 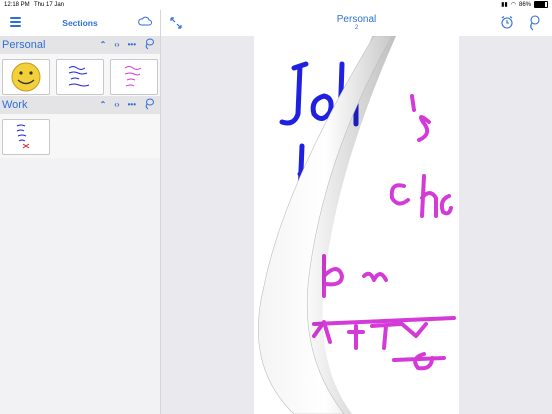 What do you see at coordinates (80, 45) in the screenshot?
I see `section-header-personal: Personal ⌃ ‹› •••` at bounding box center [80, 45].